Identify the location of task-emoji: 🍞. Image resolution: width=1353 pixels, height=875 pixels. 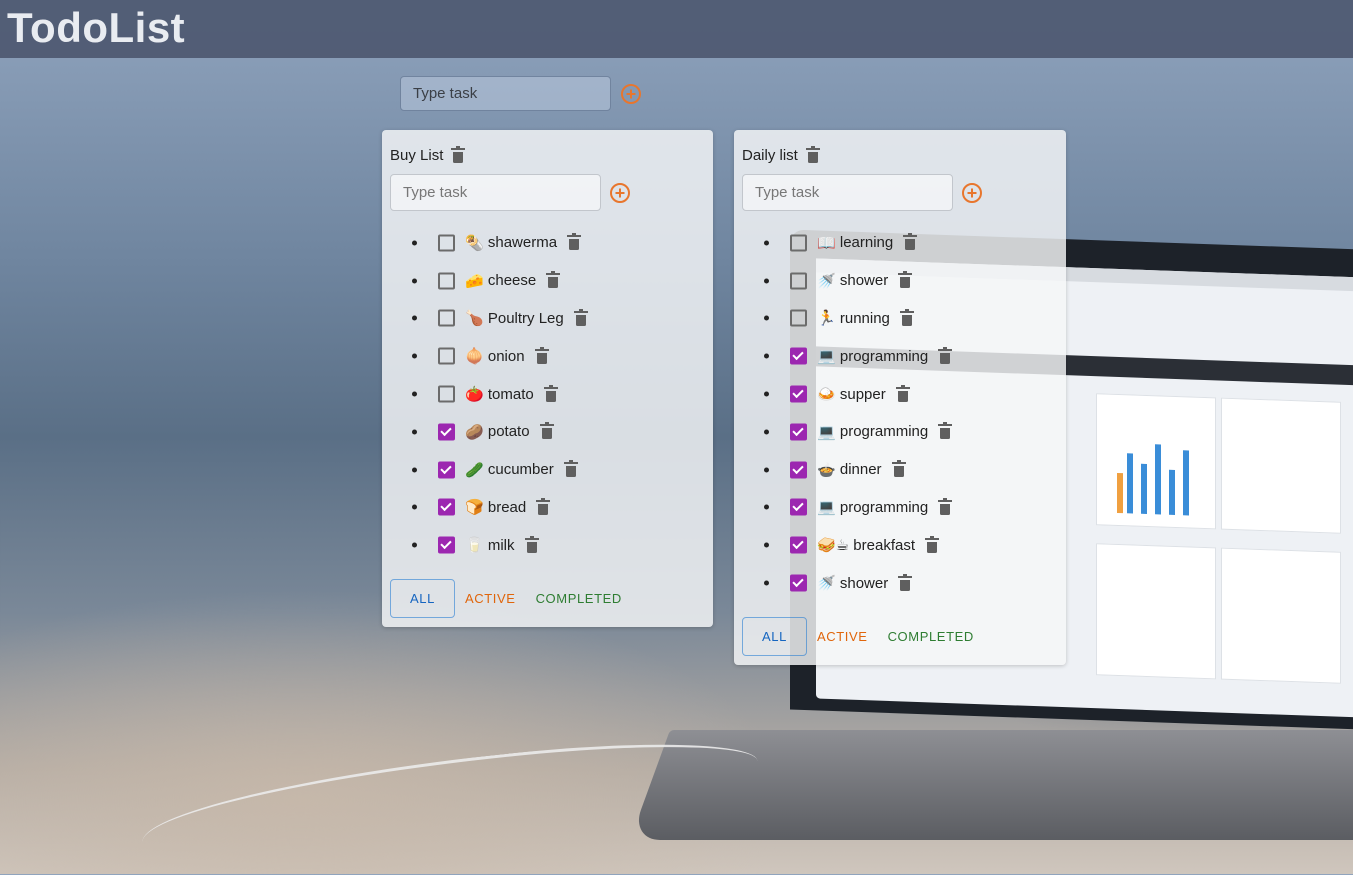
(474, 508).